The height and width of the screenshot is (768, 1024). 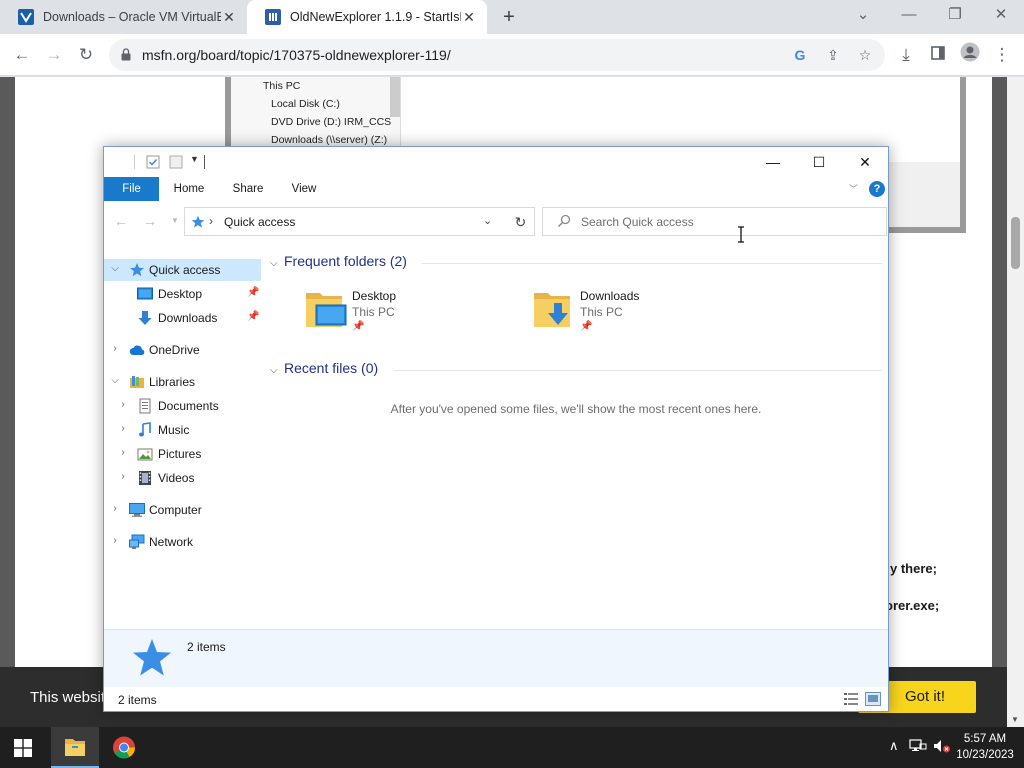 What do you see at coordinates (1001, 15) in the screenshot?
I see `close-window-icon: ✕` at bounding box center [1001, 15].